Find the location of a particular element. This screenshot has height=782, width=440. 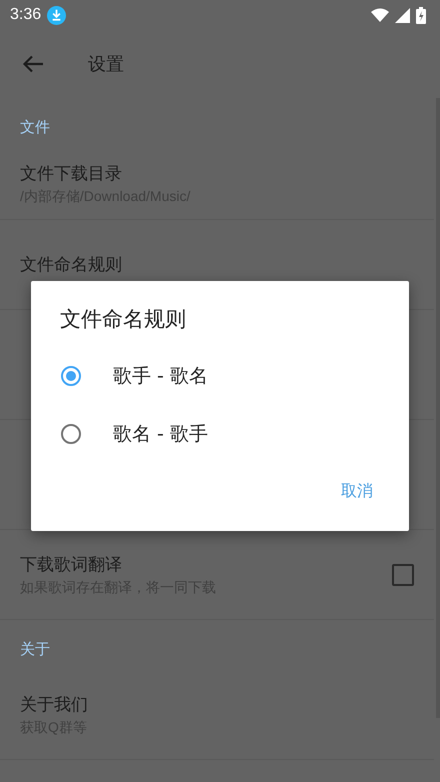

item-title: 文件命名规则 is located at coordinates (71, 265).